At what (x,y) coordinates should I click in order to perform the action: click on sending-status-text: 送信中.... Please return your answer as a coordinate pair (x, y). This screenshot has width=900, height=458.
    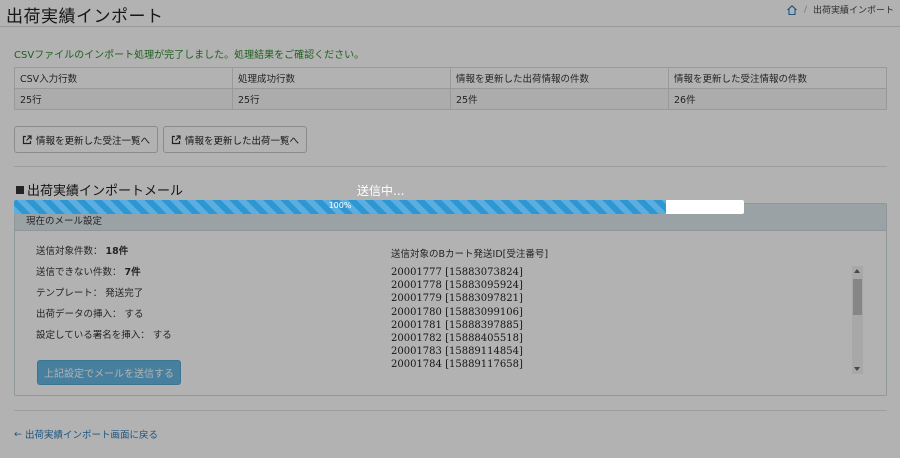
    Looking at the image, I should click on (381, 191).